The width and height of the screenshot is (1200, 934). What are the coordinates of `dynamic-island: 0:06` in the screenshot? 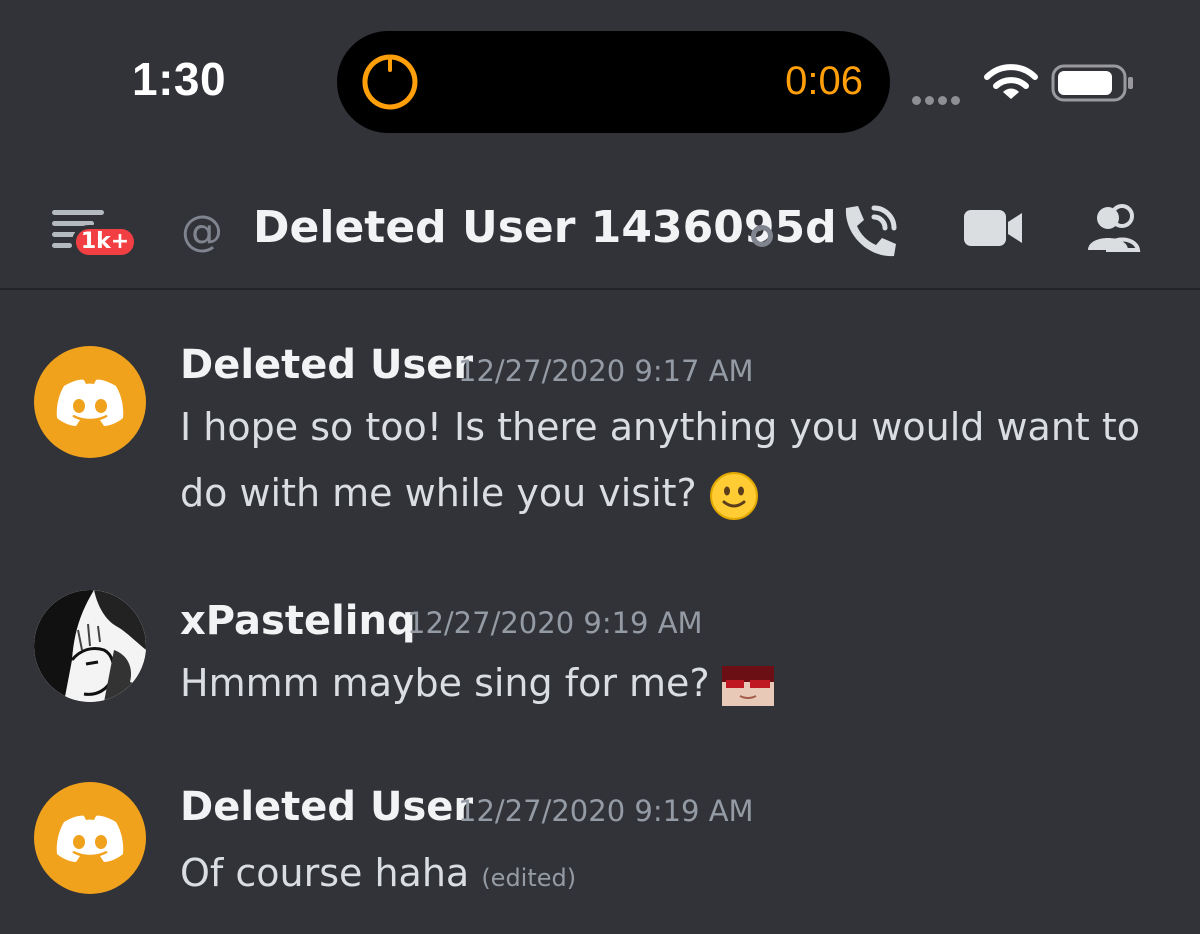 It's located at (613, 82).